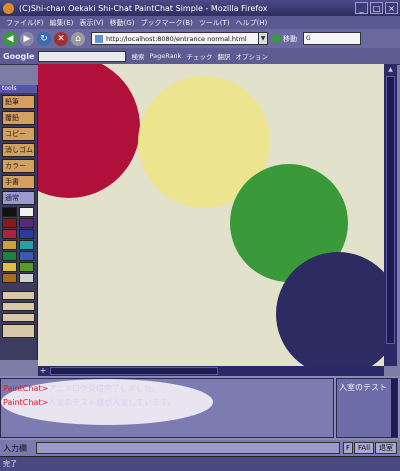  I want to click on chat-message: PaintChat>入室のテスト様が入室しています。, so click(89, 402).